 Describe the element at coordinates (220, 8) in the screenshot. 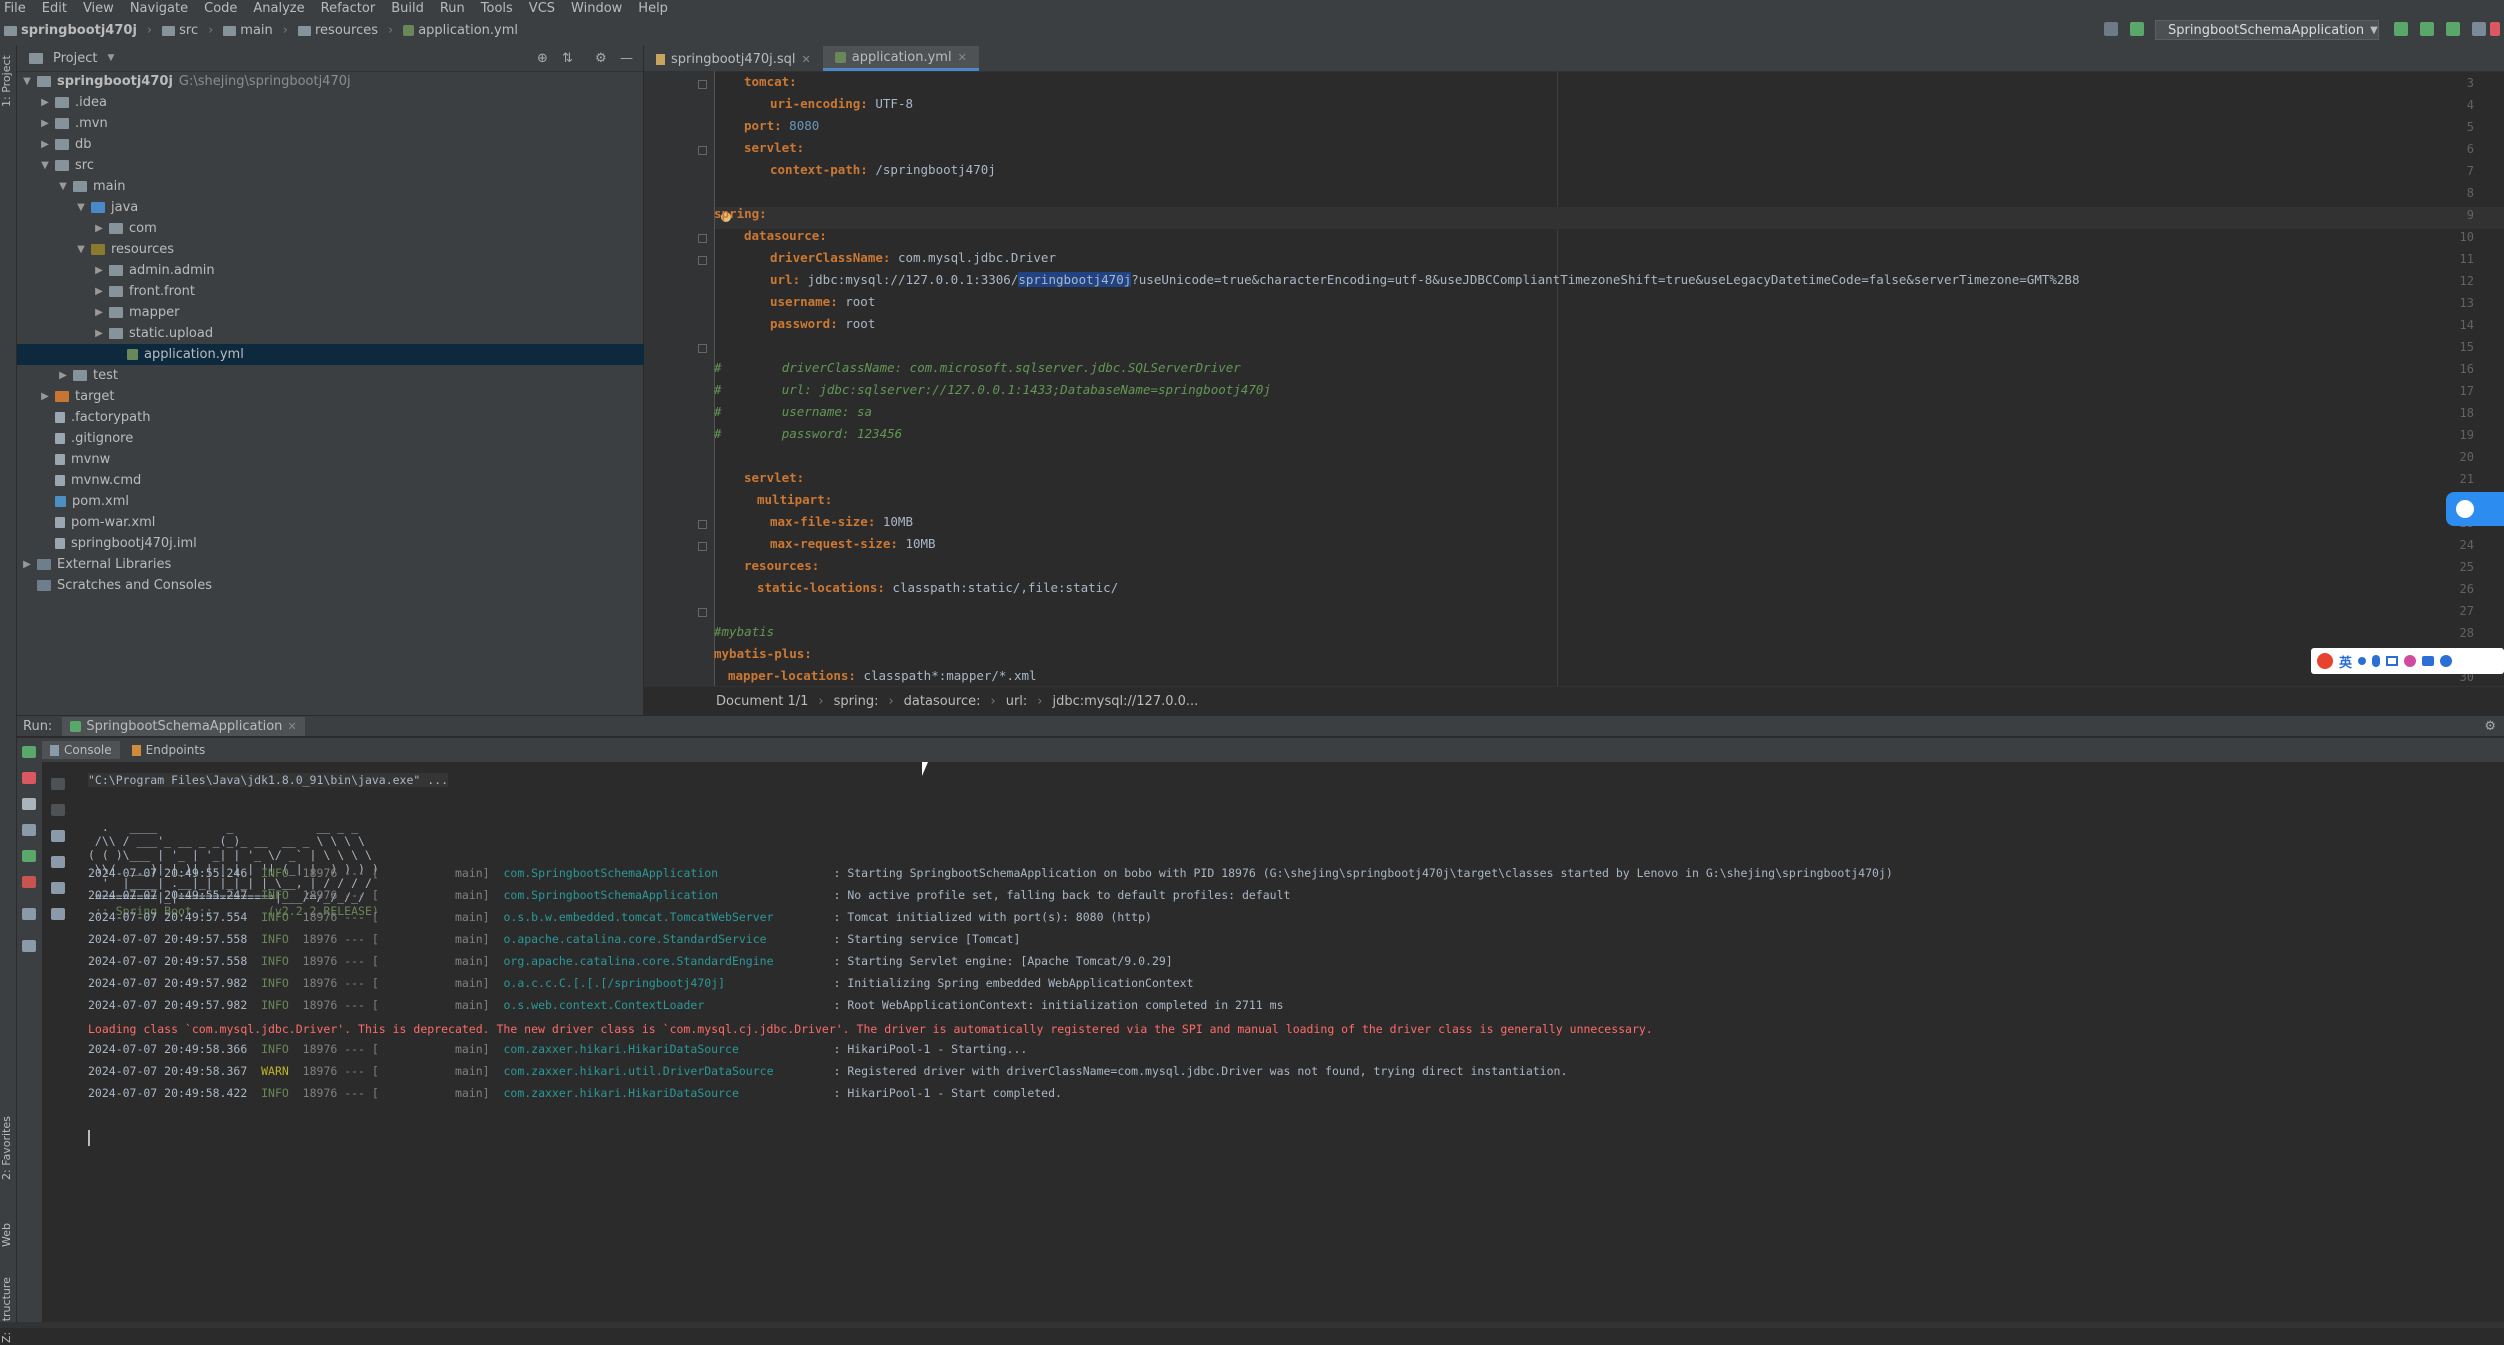

I see `menu-code: Code` at that location.